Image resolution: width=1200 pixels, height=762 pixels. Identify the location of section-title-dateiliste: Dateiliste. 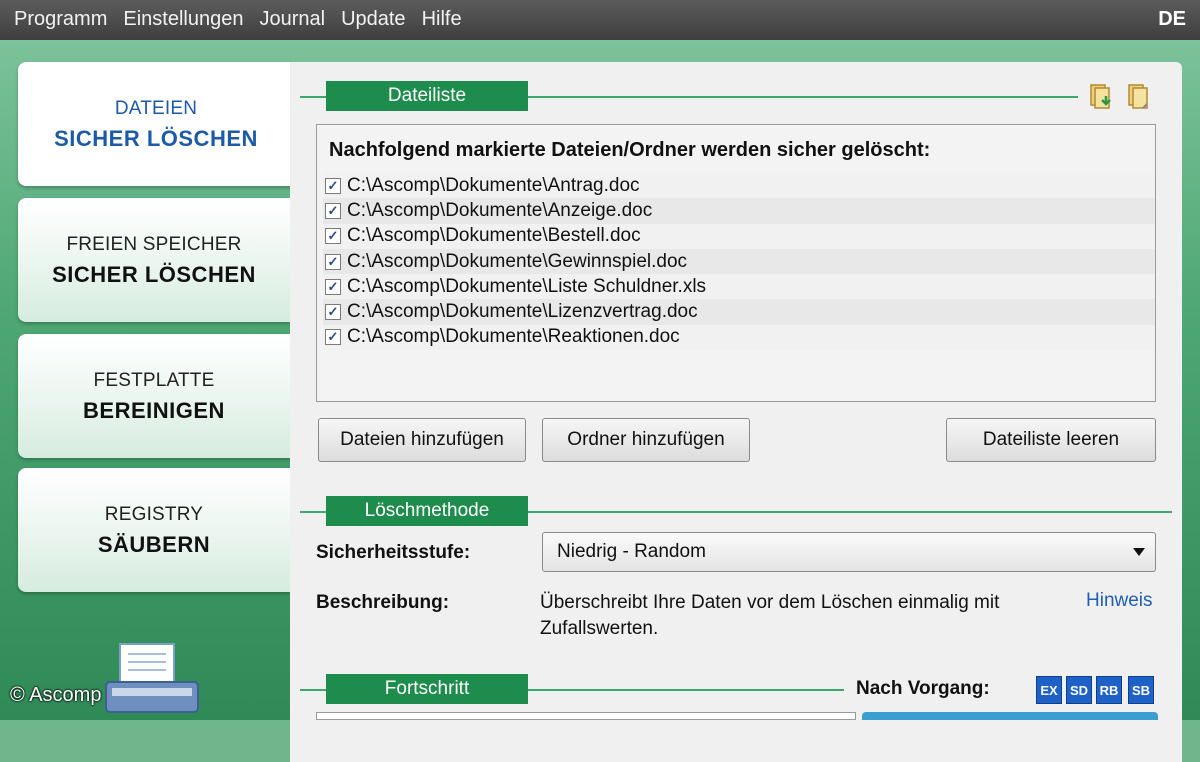
(427, 96).